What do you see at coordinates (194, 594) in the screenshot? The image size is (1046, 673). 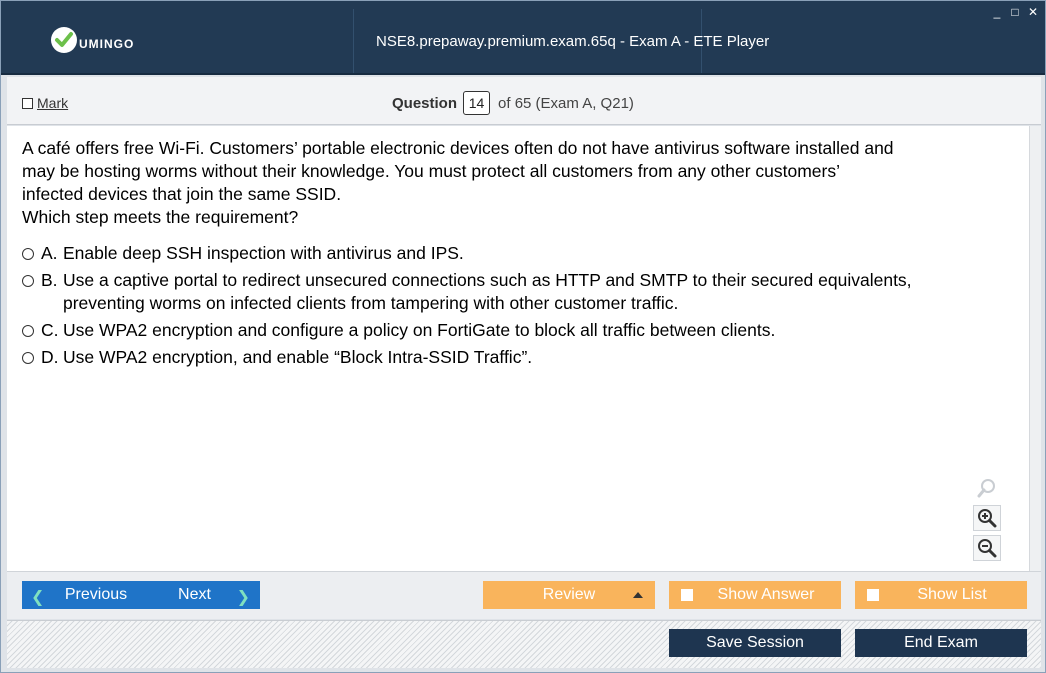 I see `next-label: Next` at bounding box center [194, 594].